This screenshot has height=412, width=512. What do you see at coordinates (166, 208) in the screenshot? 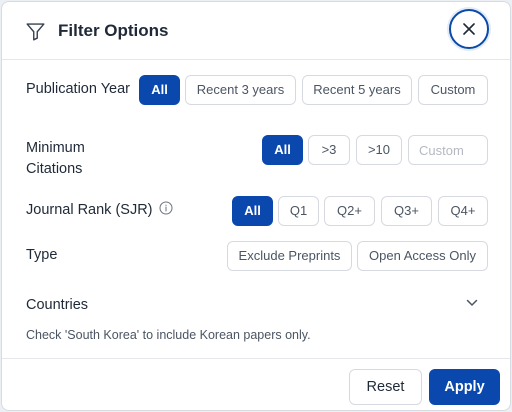
I see `info-icon` at bounding box center [166, 208].